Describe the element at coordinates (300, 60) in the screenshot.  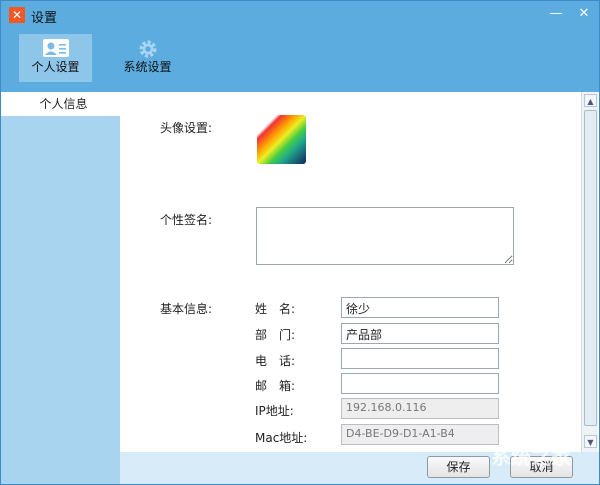
I see `toolbar: 个人设置 系统设置` at that location.